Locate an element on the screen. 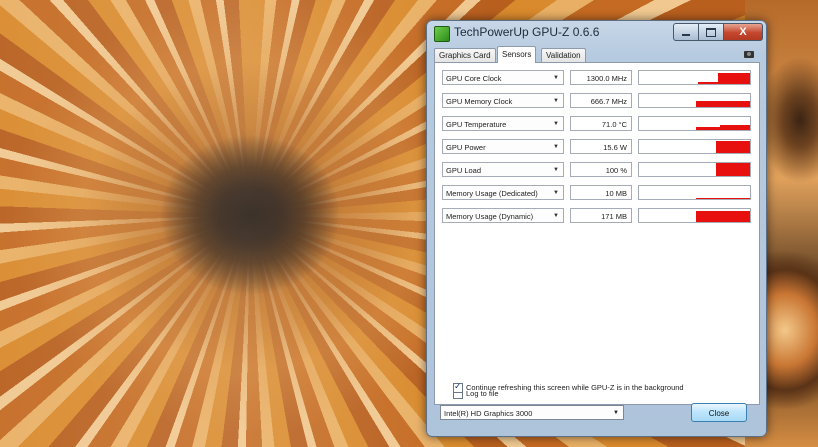 The image size is (818, 447). sensor-value: 71.0 °C is located at coordinates (601, 123).